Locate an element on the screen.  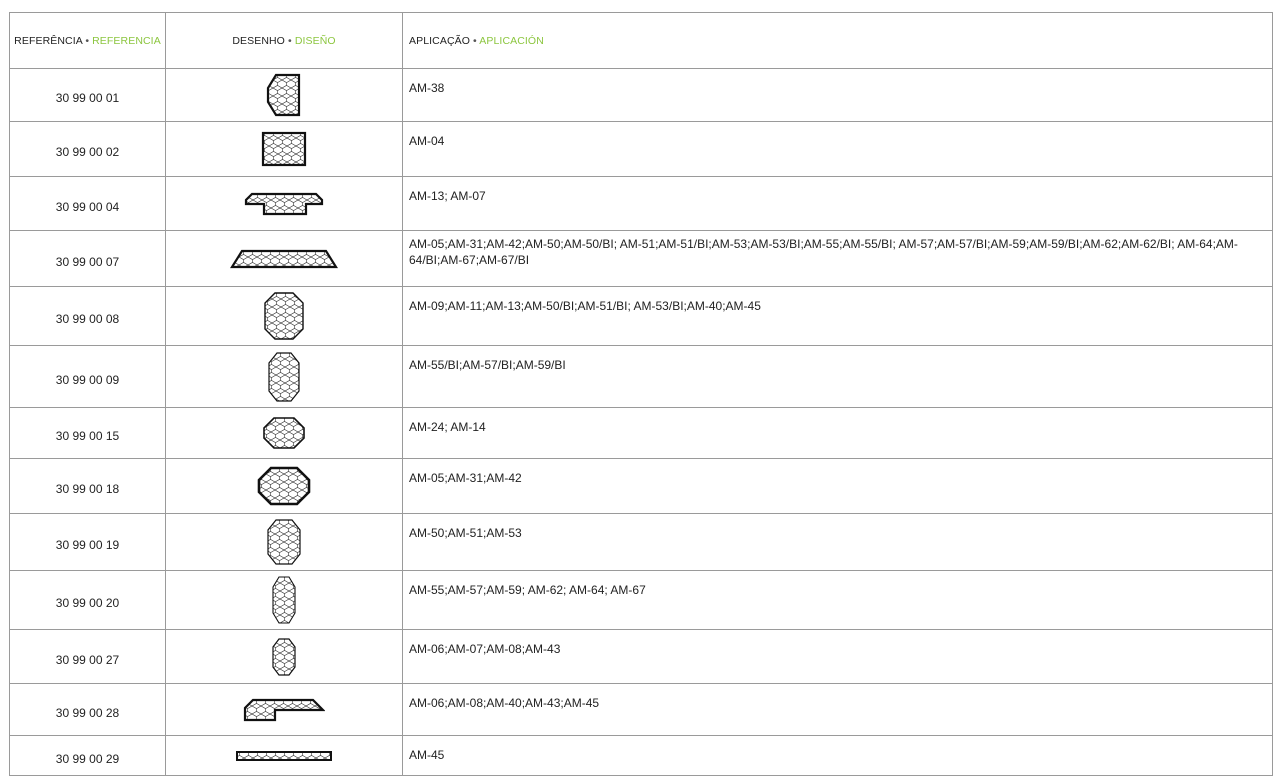
square-hex-grid-icon is located at coordinates (284, 149).